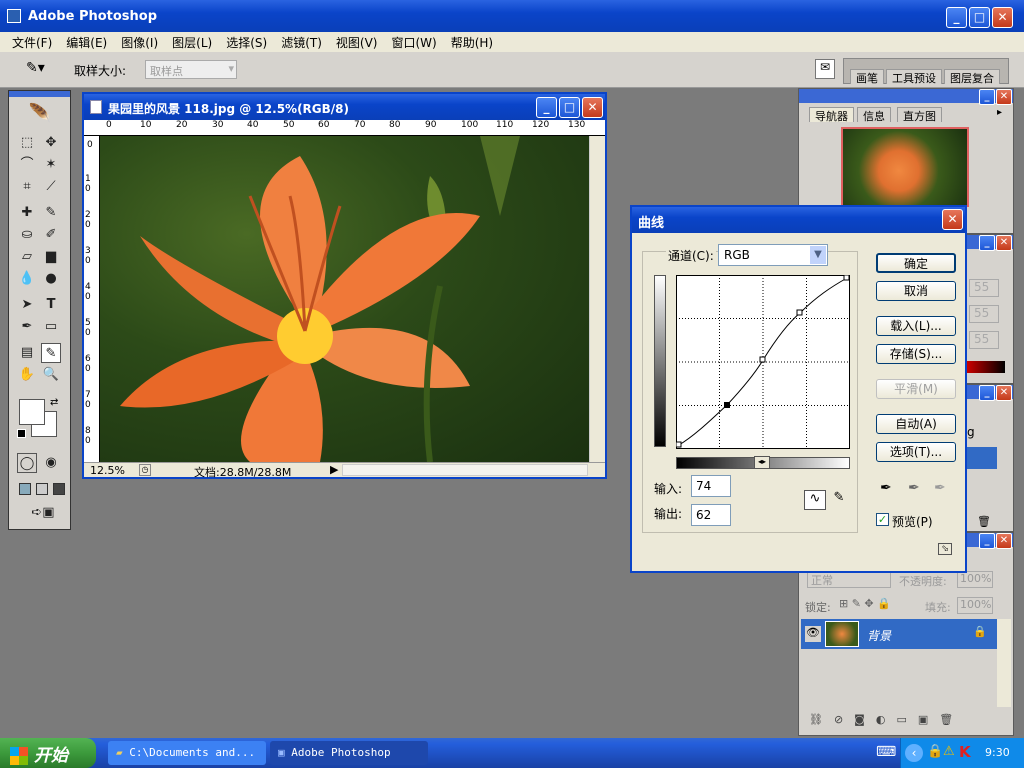  I want to click on menu-layer: 图层(L), so click(192, 43).